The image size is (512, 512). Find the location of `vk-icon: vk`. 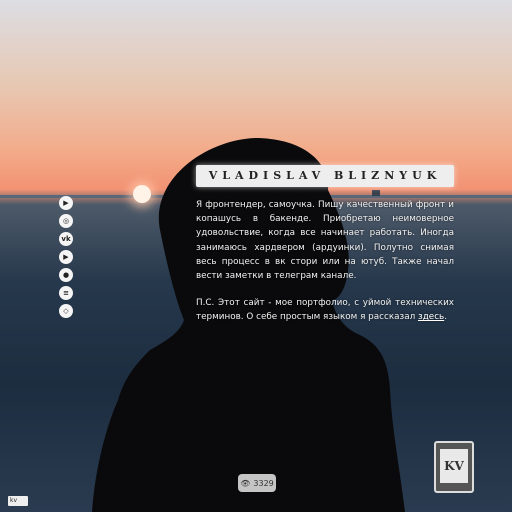

vk-icon: vk is located at coordinates (66, 239).